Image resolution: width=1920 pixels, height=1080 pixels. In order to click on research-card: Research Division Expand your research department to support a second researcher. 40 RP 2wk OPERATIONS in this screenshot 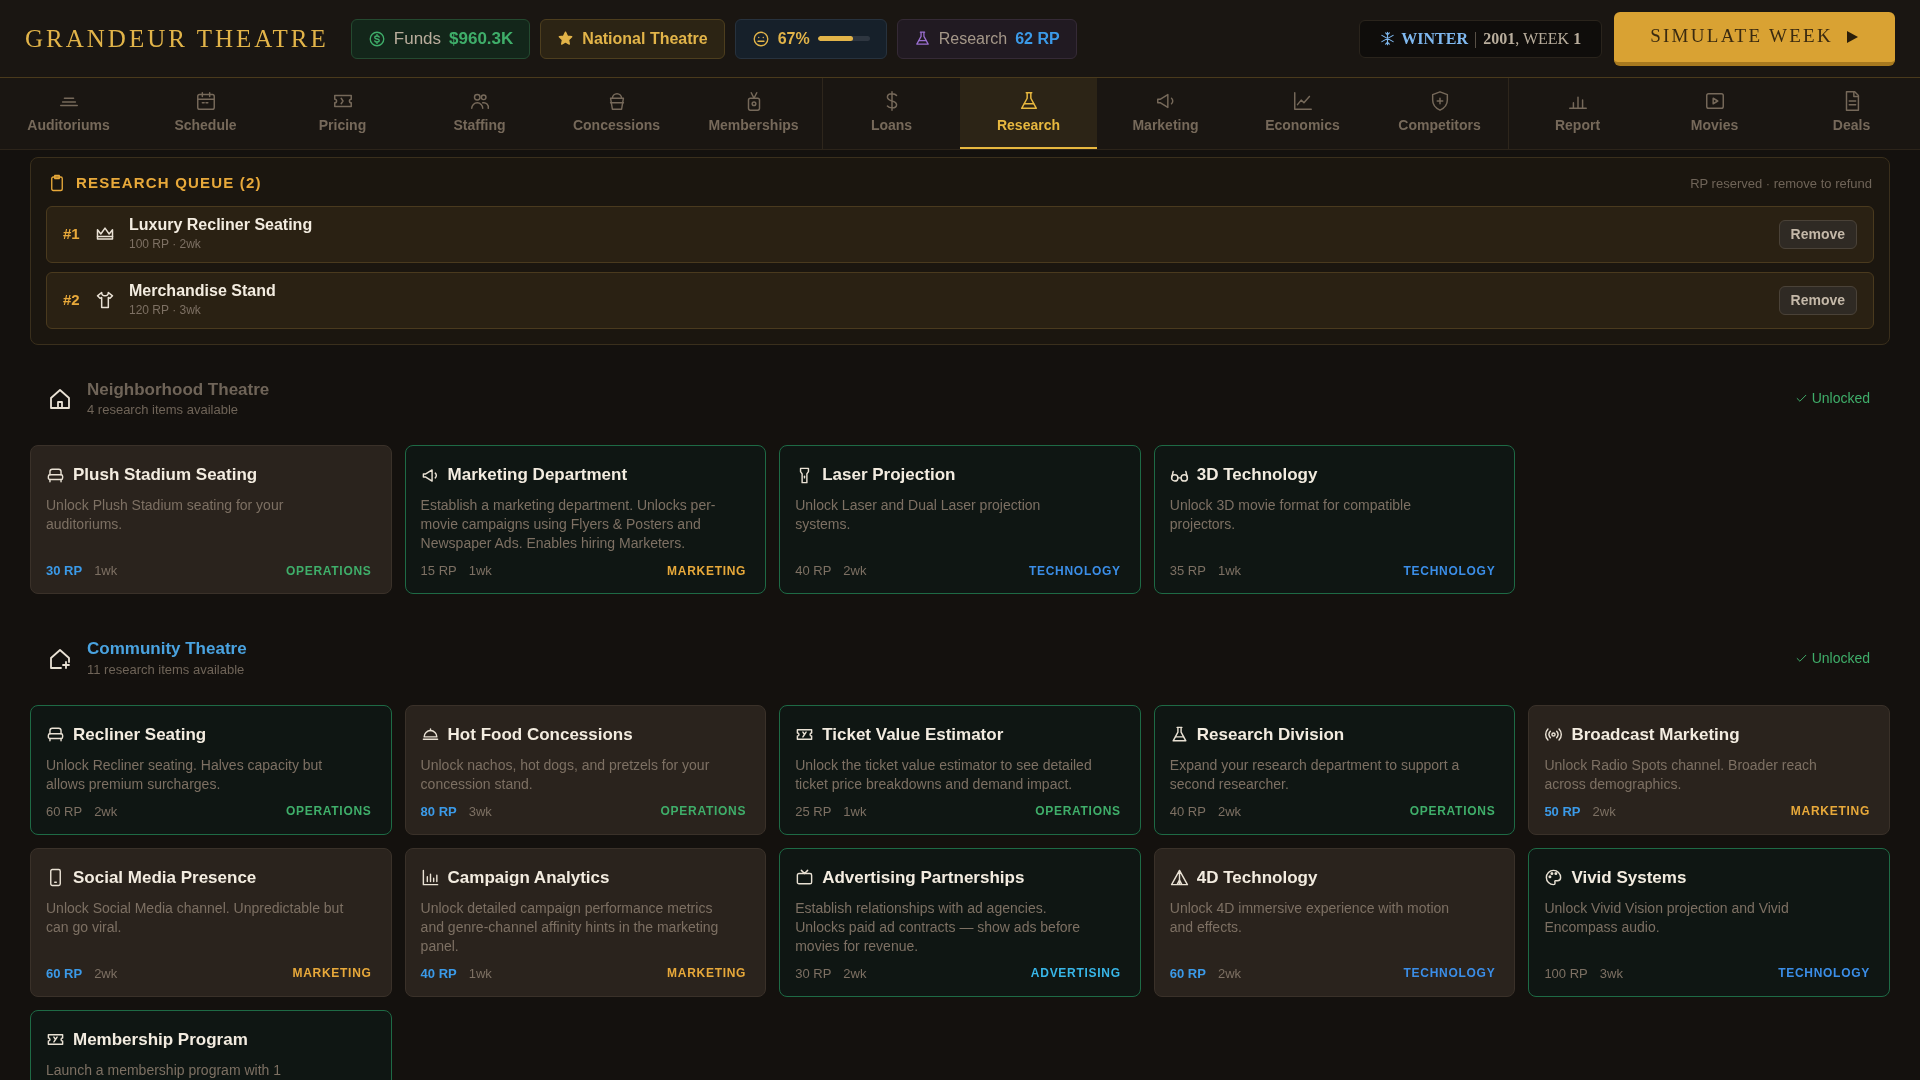, I will do `click(1334, 770)`.